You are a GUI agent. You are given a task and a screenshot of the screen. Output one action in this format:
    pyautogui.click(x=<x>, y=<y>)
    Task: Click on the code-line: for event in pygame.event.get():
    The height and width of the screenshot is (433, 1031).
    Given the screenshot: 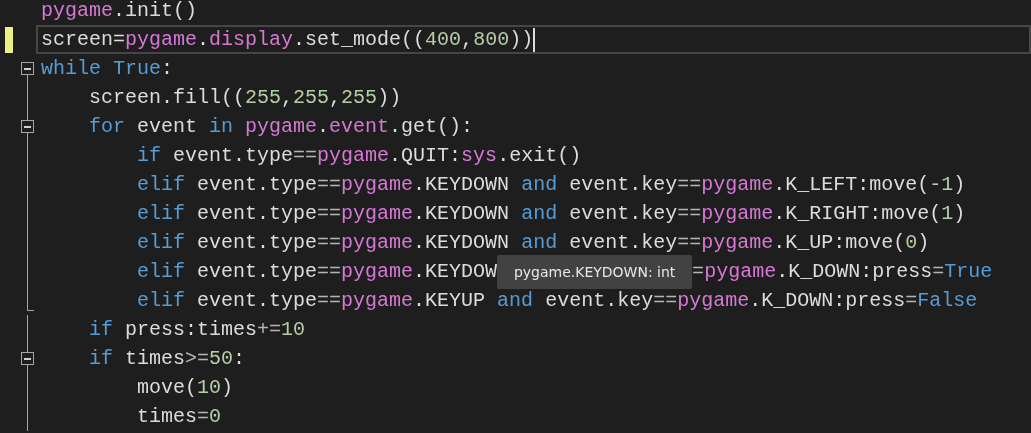 What is the action you would take?
    pyautogui.click(x=281, y=126)
    